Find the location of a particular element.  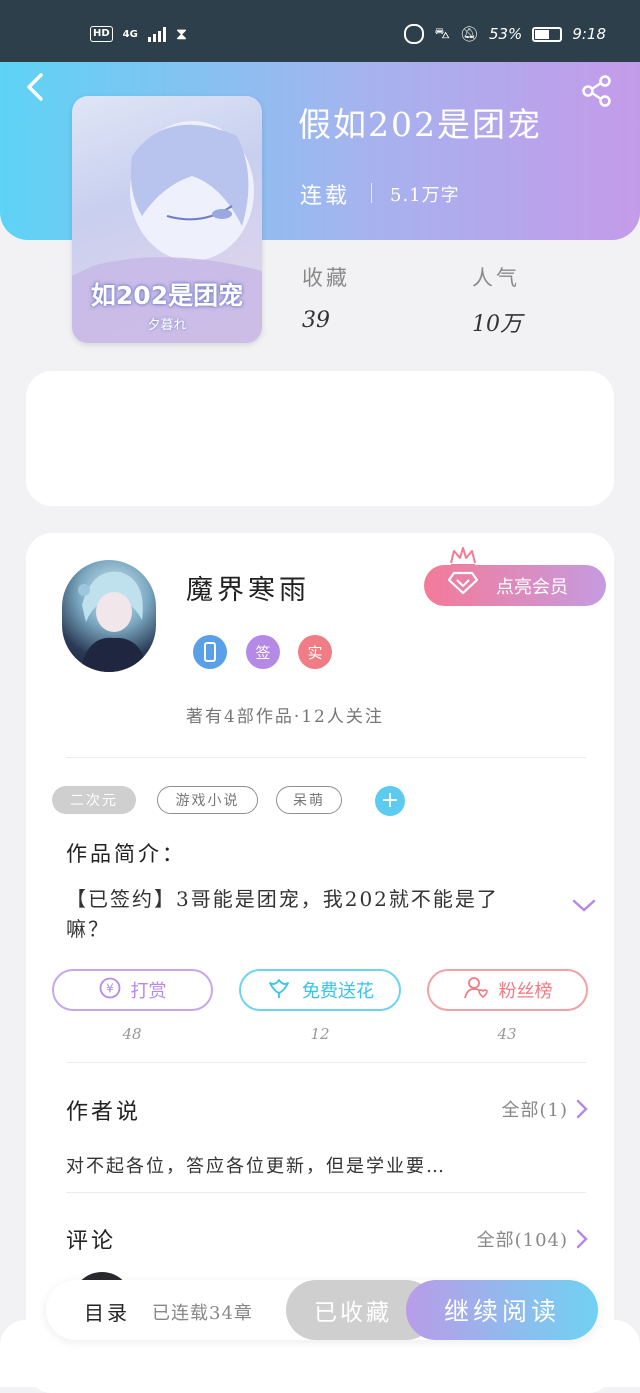

add-tag-button: + is located at coordinates (390, 801).